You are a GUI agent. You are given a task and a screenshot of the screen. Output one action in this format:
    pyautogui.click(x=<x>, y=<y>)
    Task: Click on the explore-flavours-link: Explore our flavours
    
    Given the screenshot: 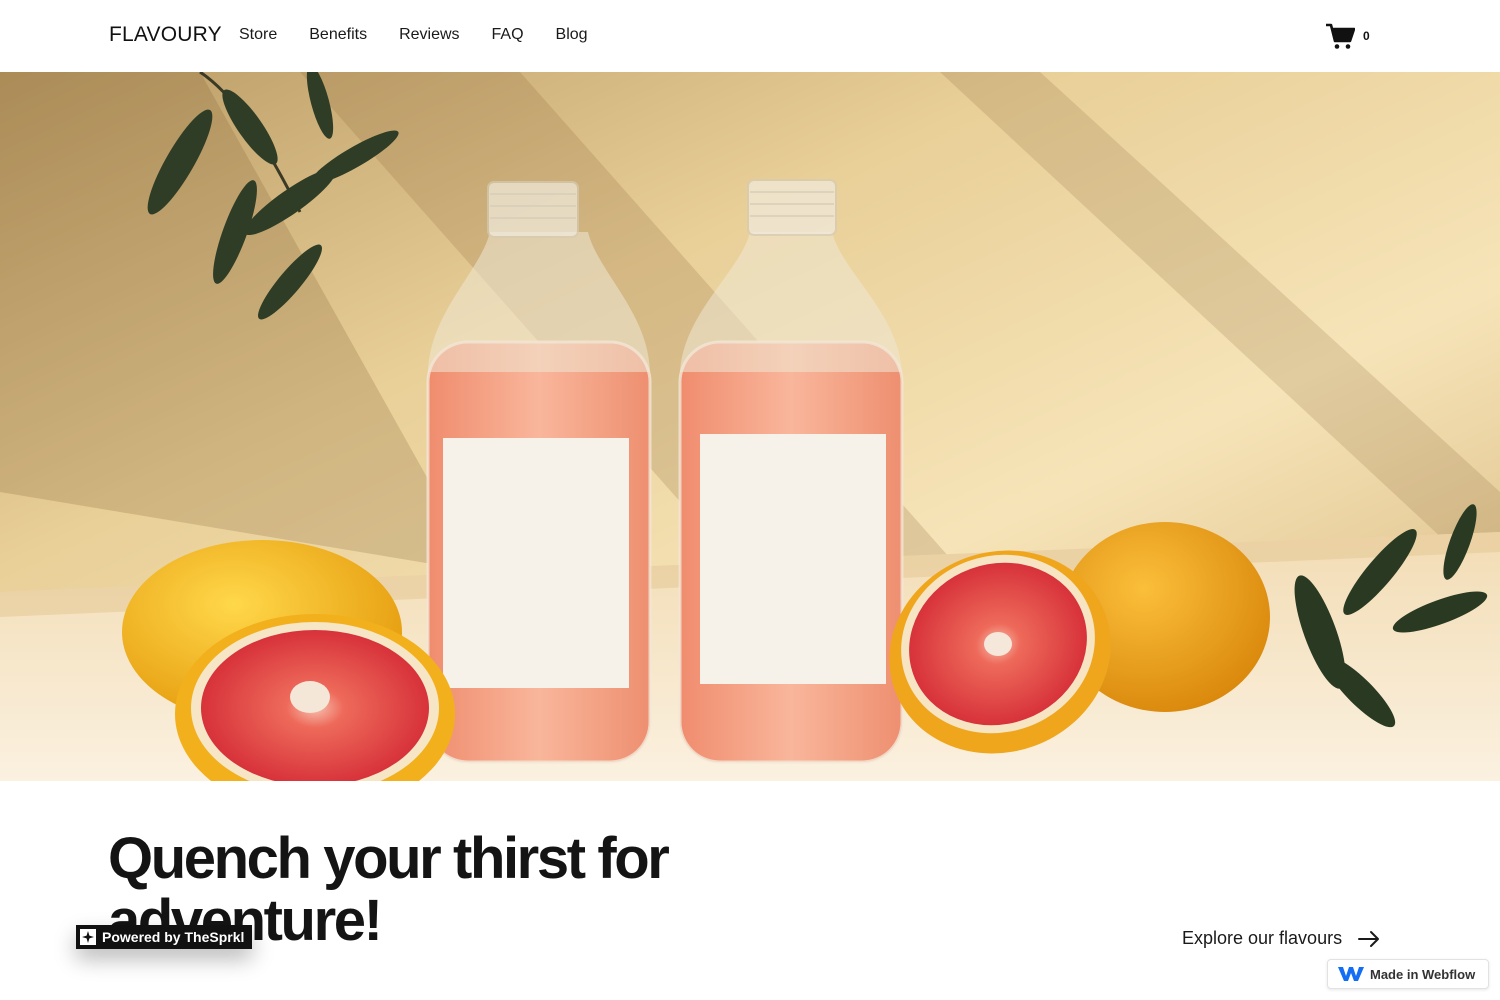 What is the action you would take?
    pyautogui.click(x=1281, y=938)
    